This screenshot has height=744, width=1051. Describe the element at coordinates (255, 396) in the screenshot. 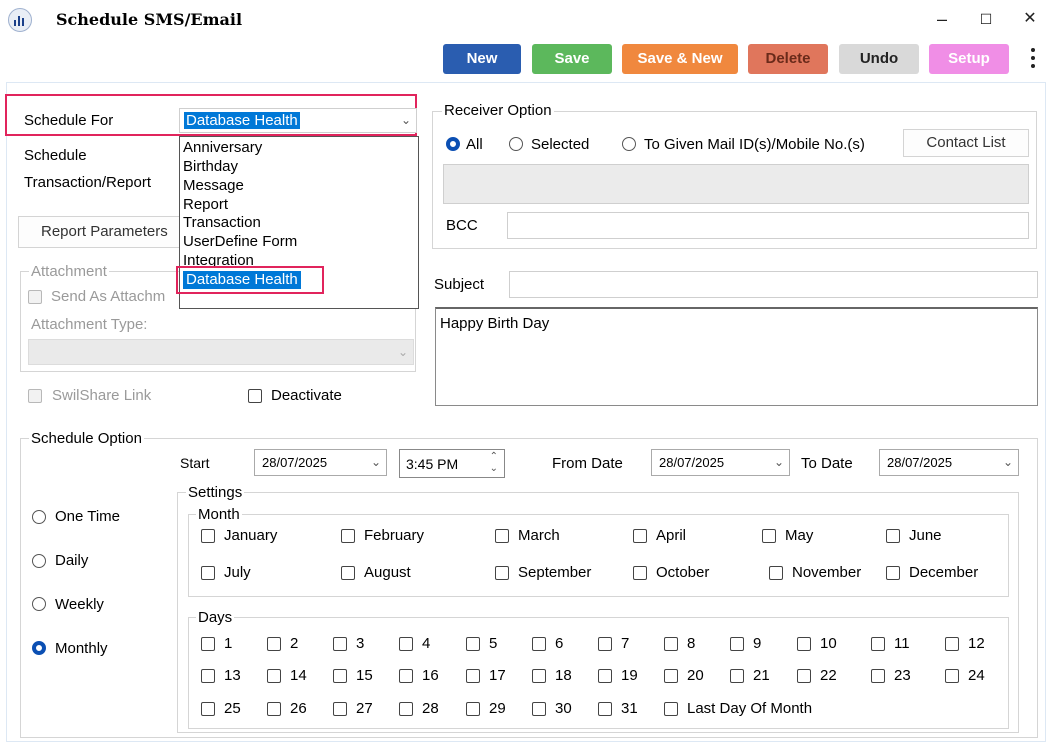

I see `deactivate-checkbox` at that location.